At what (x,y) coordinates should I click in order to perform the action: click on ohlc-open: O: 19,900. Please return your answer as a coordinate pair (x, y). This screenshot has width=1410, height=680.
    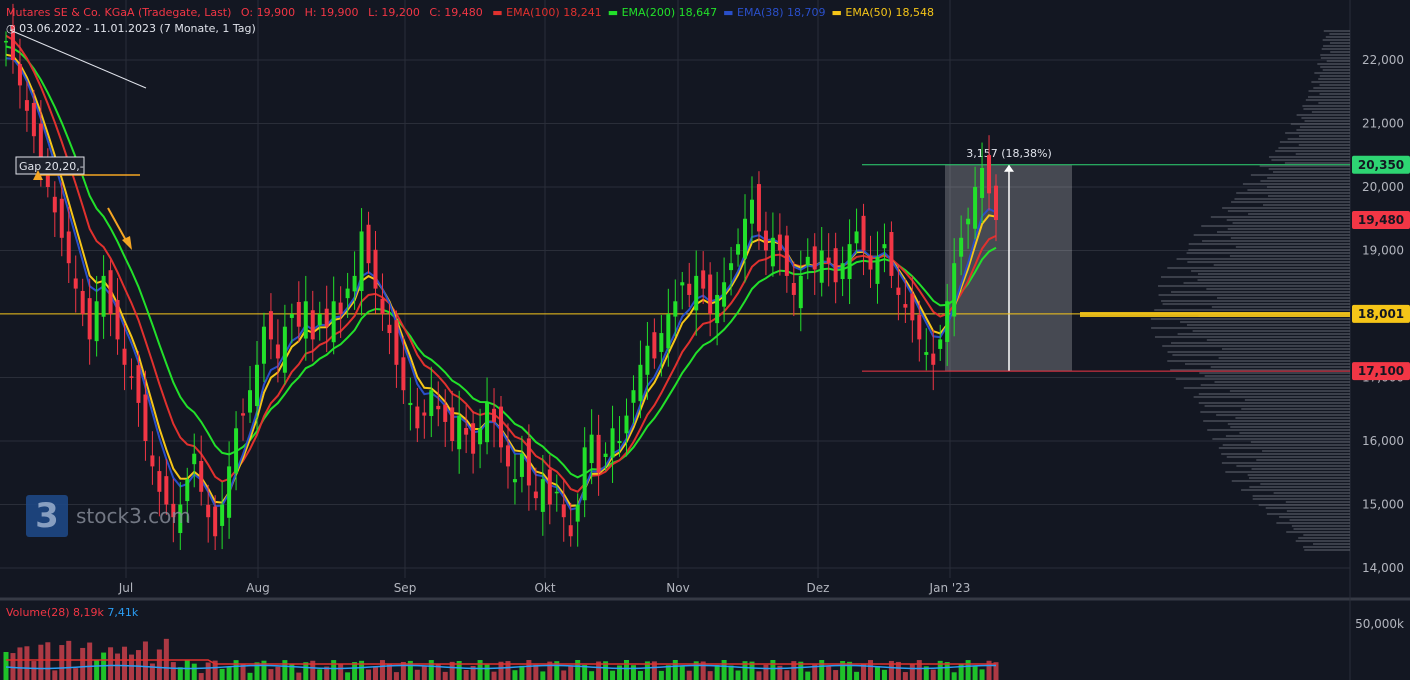
    Looking at the image, I should click on (268, 12).